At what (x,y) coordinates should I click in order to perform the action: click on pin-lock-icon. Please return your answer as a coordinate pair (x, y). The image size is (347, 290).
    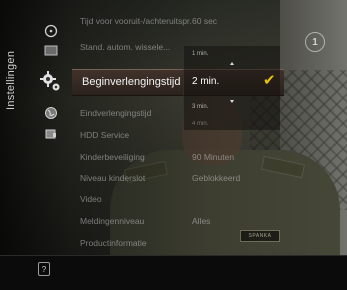
    Looking at the image, I should click on (51, 134).